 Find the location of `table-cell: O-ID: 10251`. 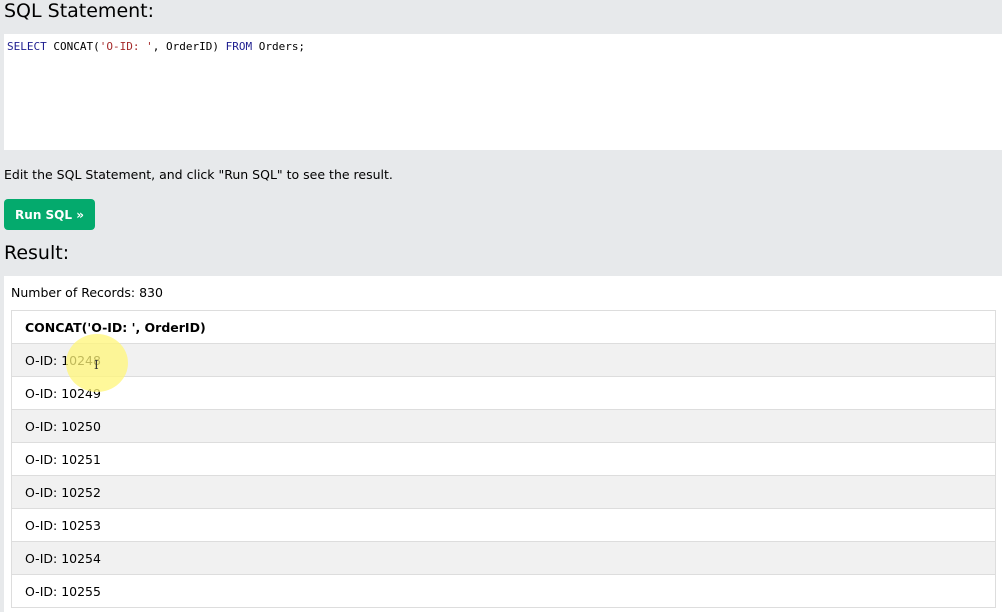

table-cell: O-ID: 10251 is located at coordinates (503, 459).